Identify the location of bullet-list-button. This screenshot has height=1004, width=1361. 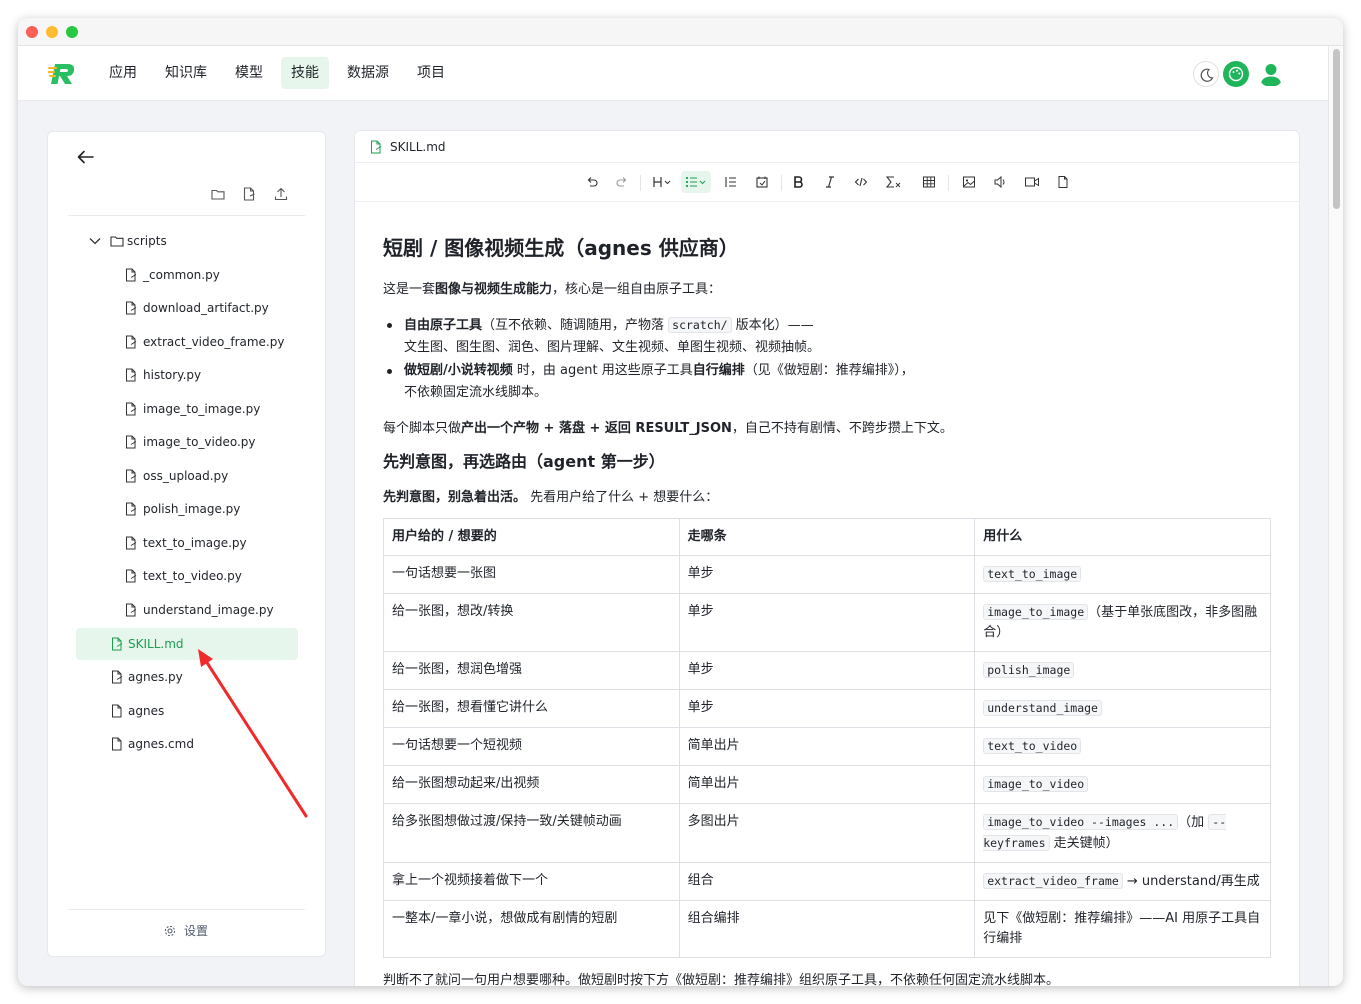
(696, 182).